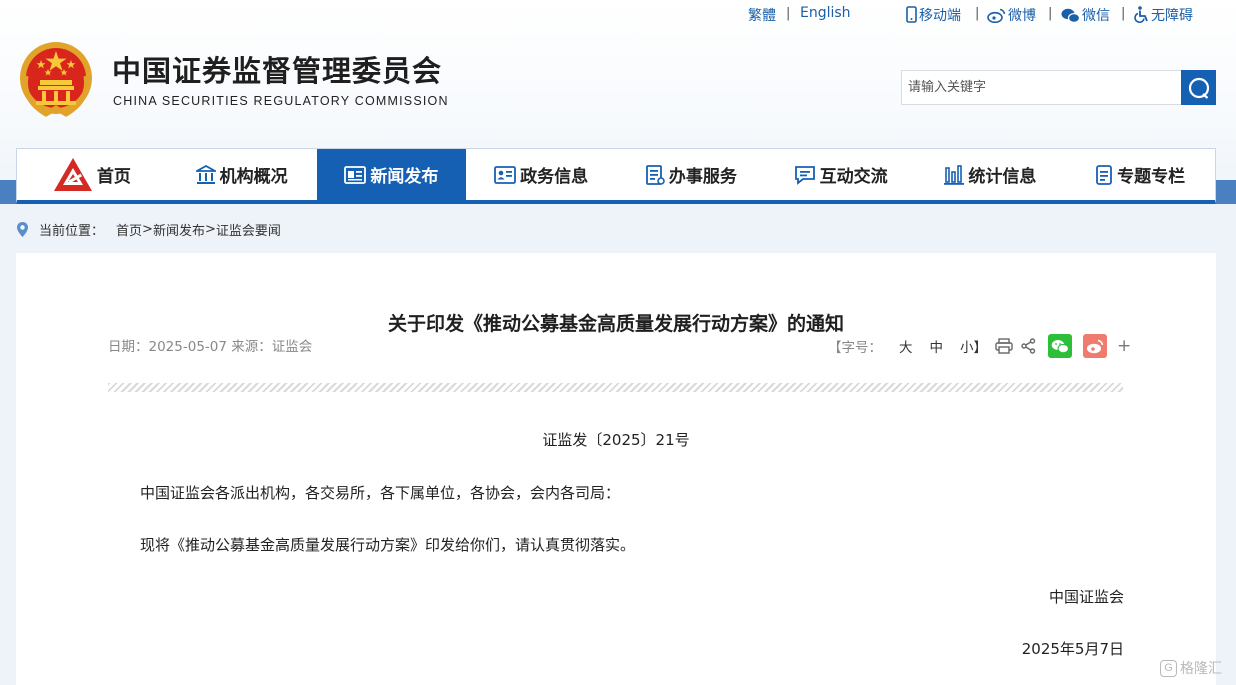 The height and width of the screenshot is (685, 1236). I want to click on font-size-large-button: 大, so click(906, 346).